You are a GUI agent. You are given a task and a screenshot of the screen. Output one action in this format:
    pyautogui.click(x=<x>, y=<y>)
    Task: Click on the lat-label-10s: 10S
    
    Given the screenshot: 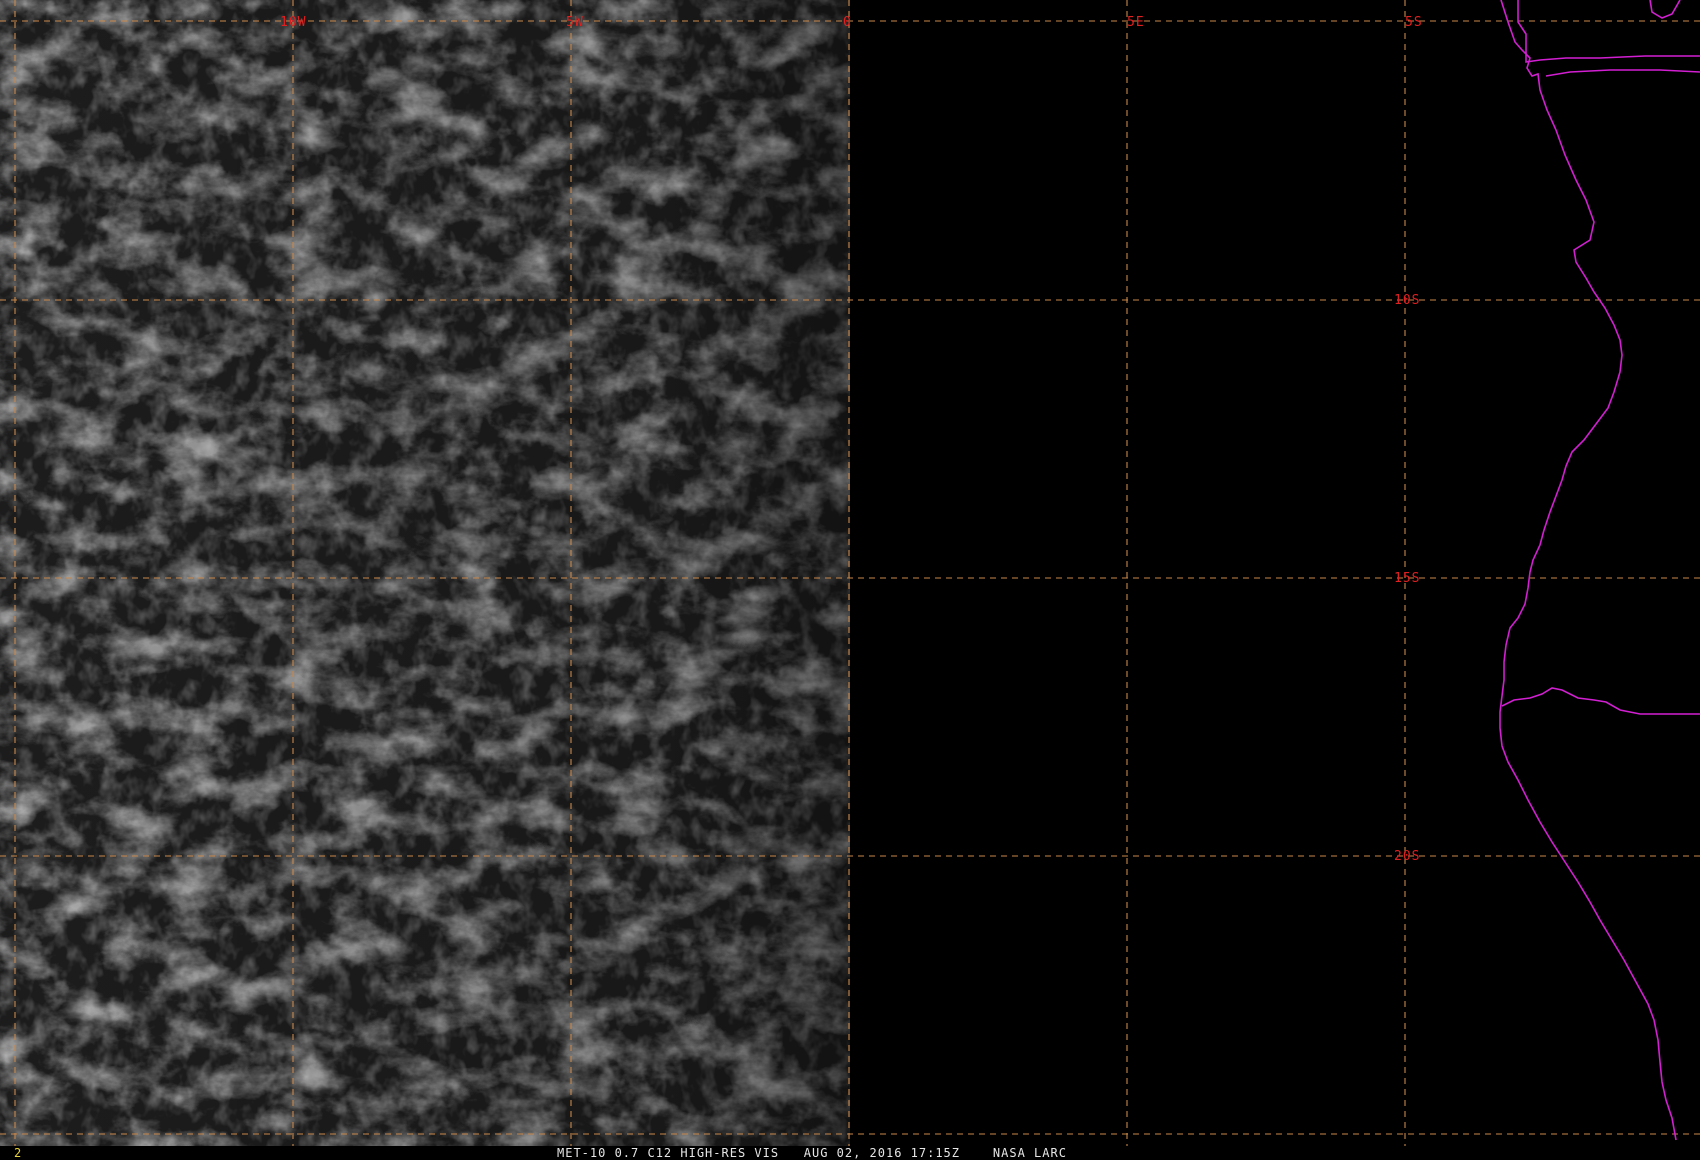 What is the action you would take?
    pyautogui.click(x=1407, y=300)
    